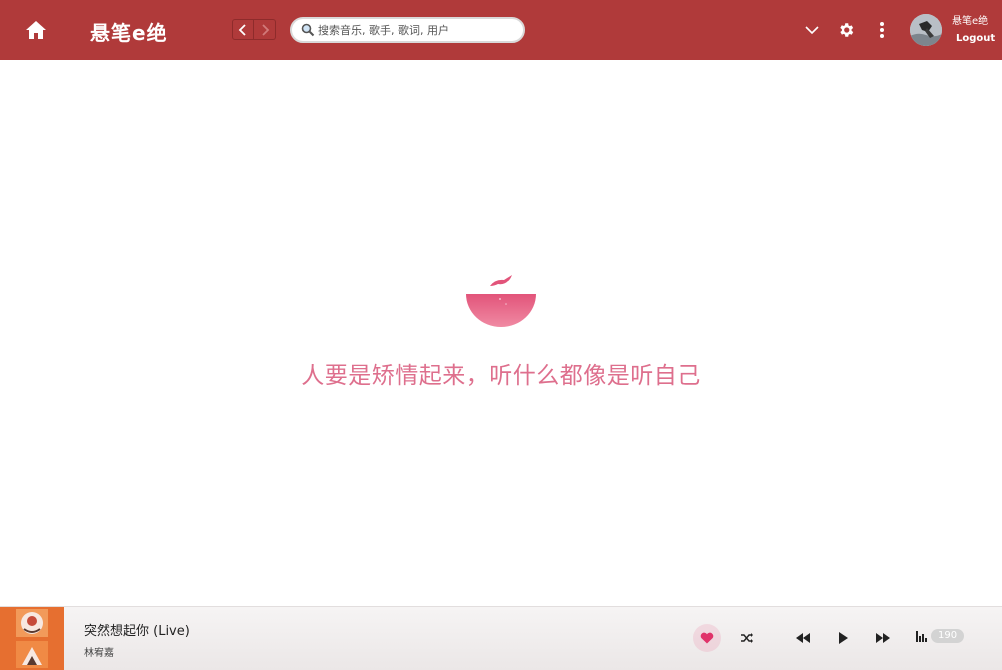 The height and width of the screenshot is (670, 1002). I want to click on dropdown-button, so click(812, 30).